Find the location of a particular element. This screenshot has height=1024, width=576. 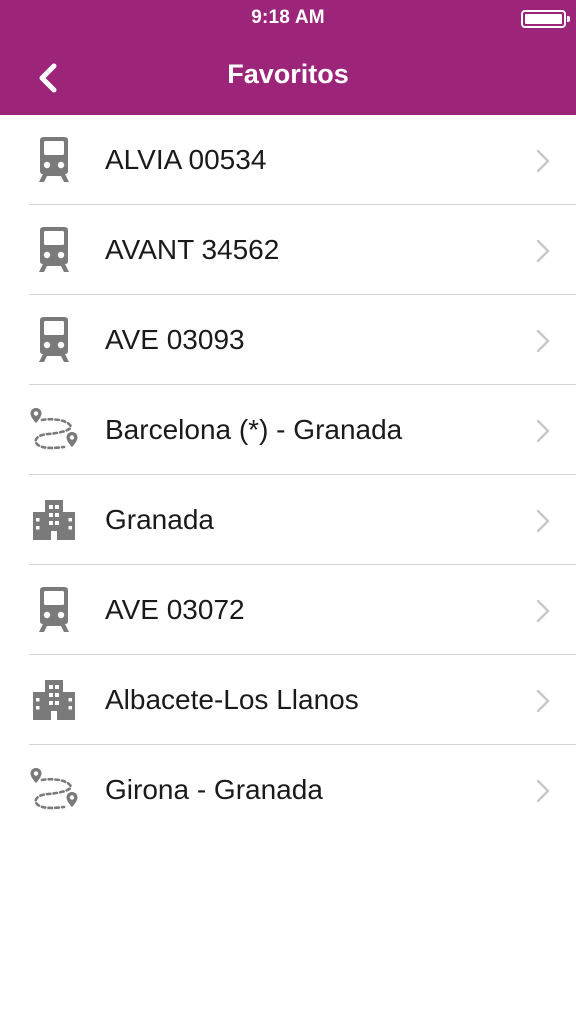

favorite-label: Girona - Granada is located at coordinates (214, 789).